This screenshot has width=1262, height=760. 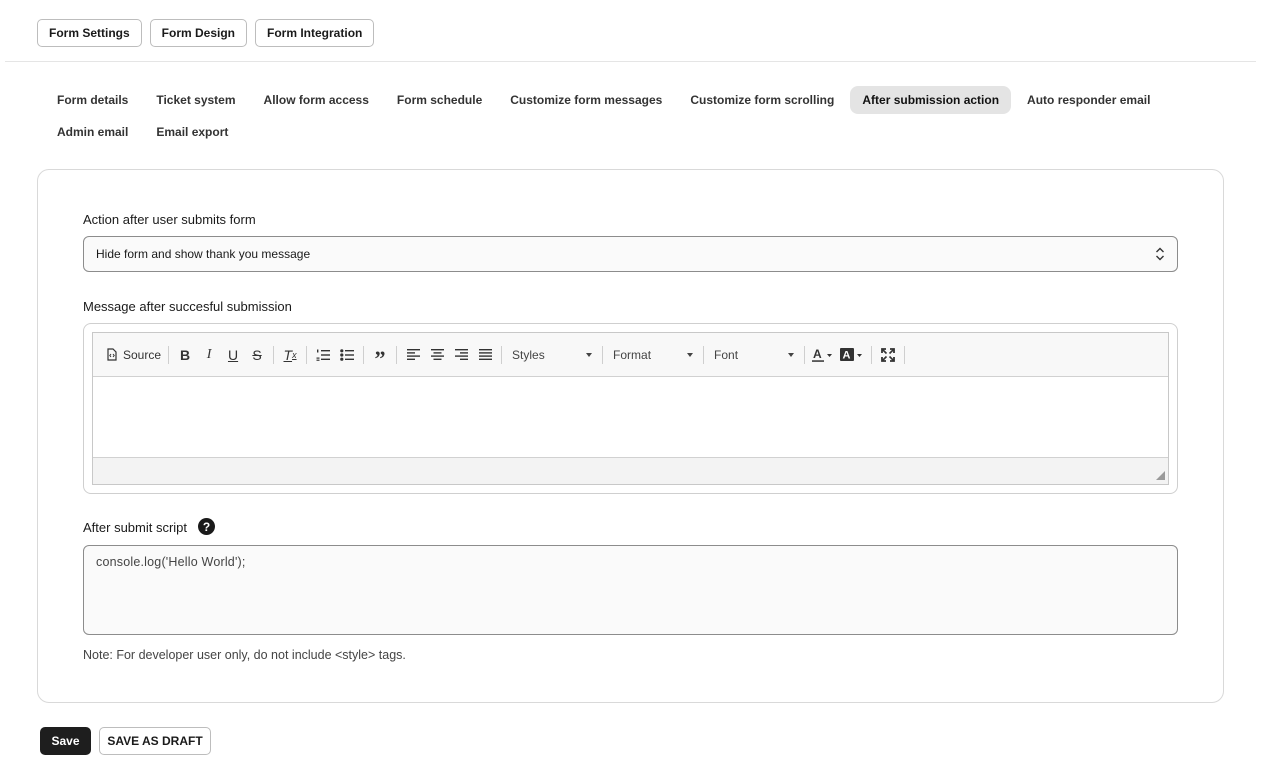 I want to click on numbered-list-icon, so click(x=323, y=355).